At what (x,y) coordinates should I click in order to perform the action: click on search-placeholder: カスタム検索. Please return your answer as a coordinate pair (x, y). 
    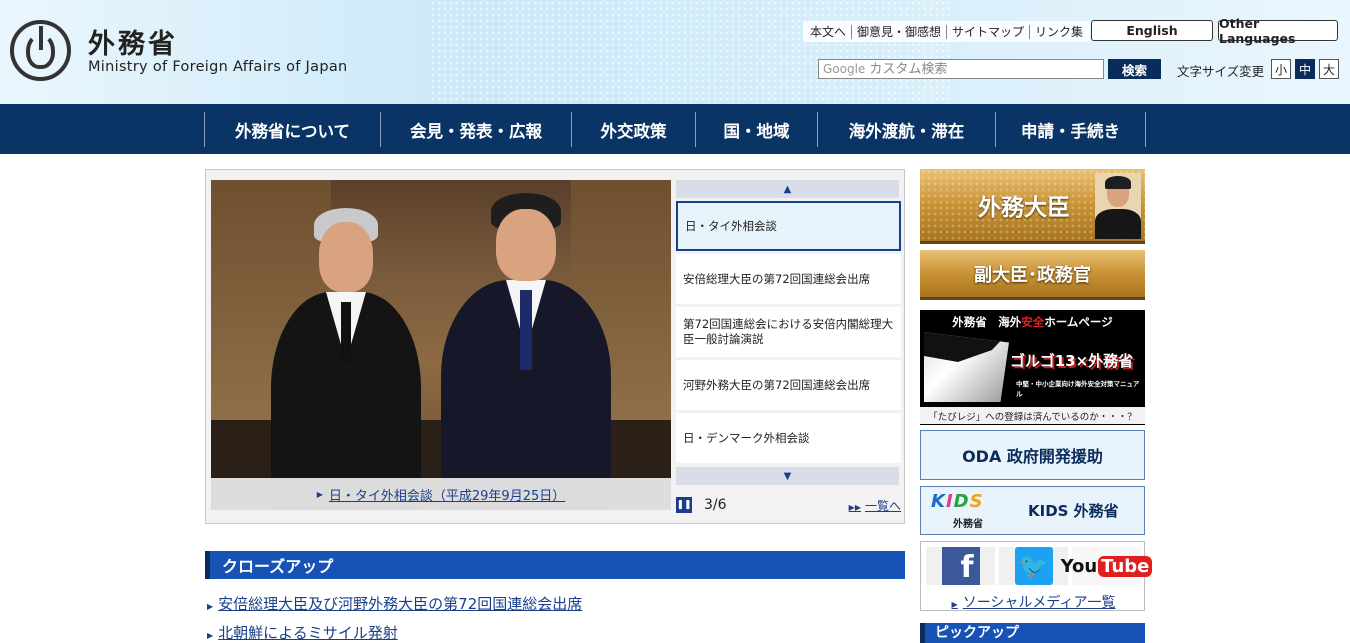
    Looking at the image, I should click on (908, 69).